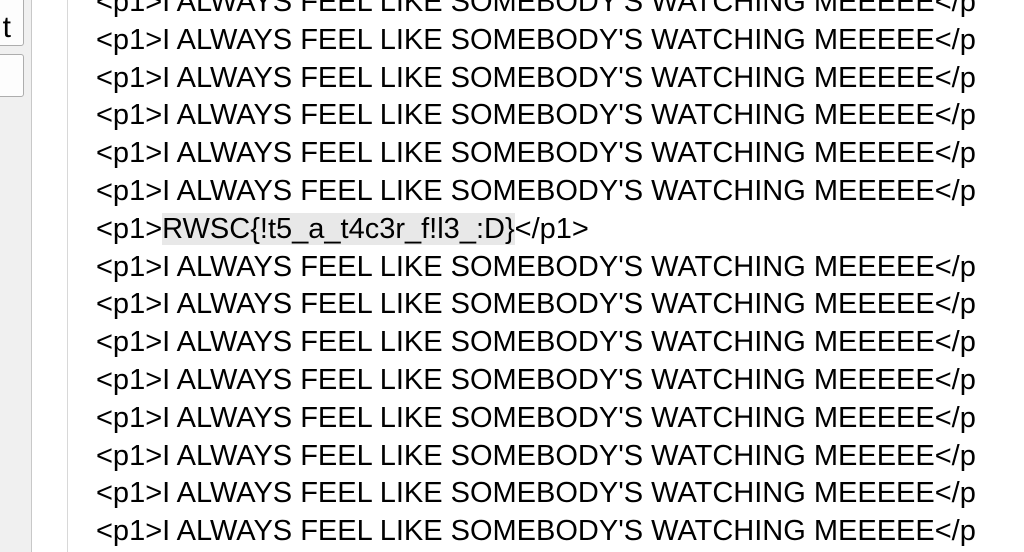 This screenshot has height=552, width=1024. What do you see at coordinates (50, 276) in the screenshot?
I see `line-number-gutter` at bounding box center [50, 276].